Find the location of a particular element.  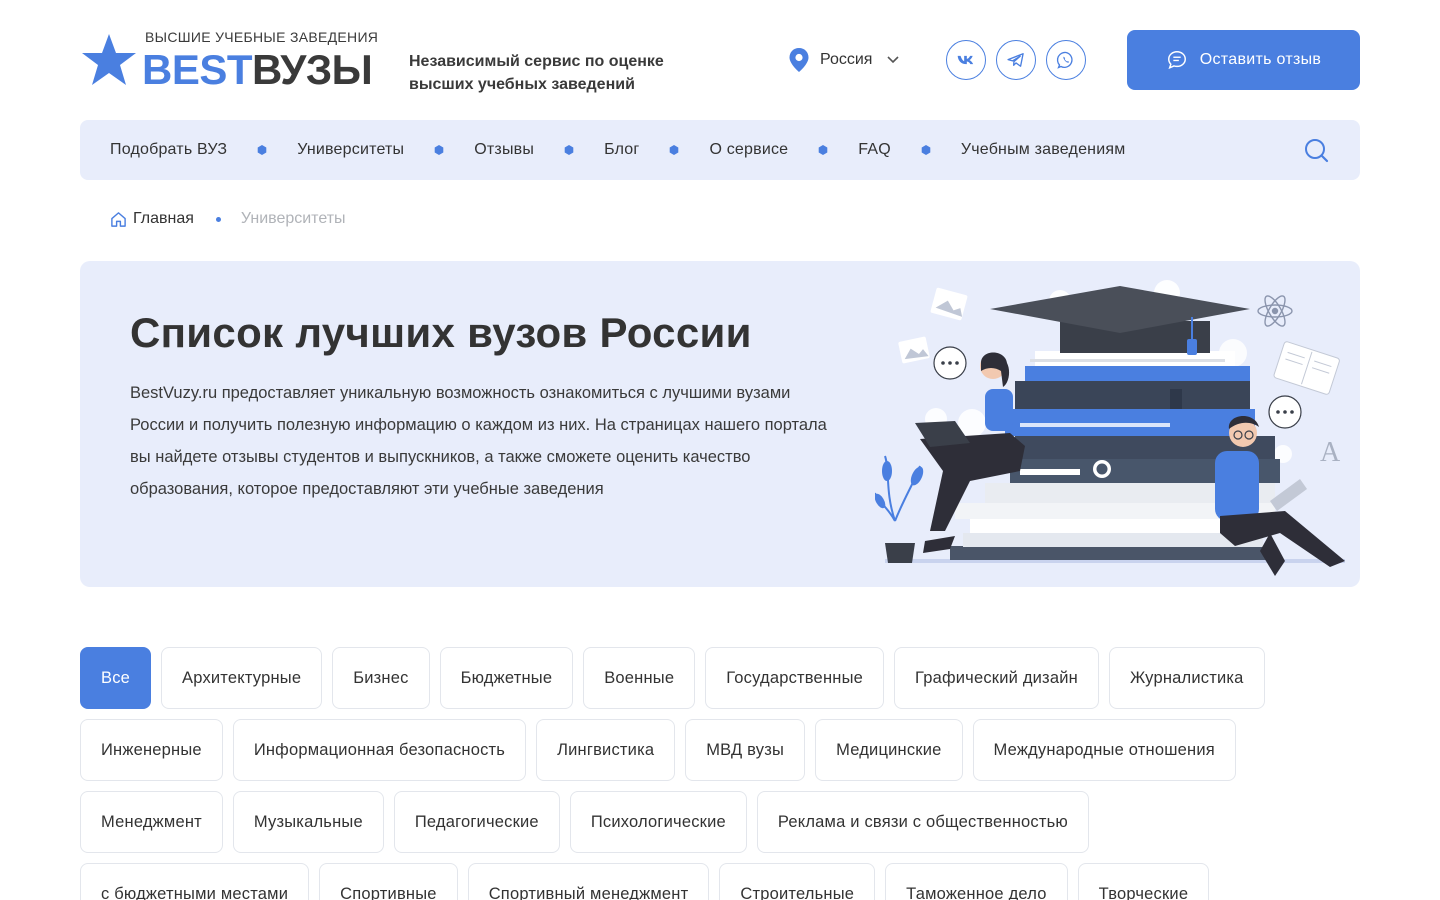

education-illustration: A is located at coordinates (1110, 428).